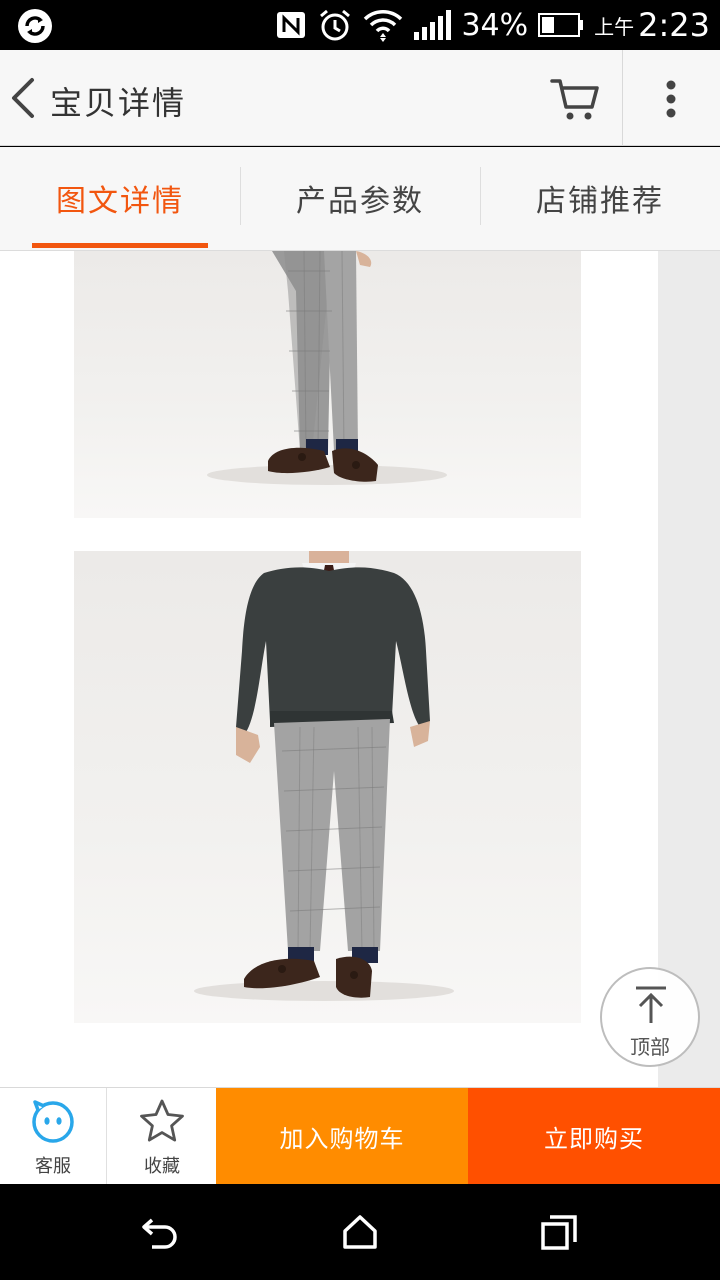  Describe the element at coordinates (360, 98) in the screenshot. I see `header-bar: 宝贝详情` at that location.